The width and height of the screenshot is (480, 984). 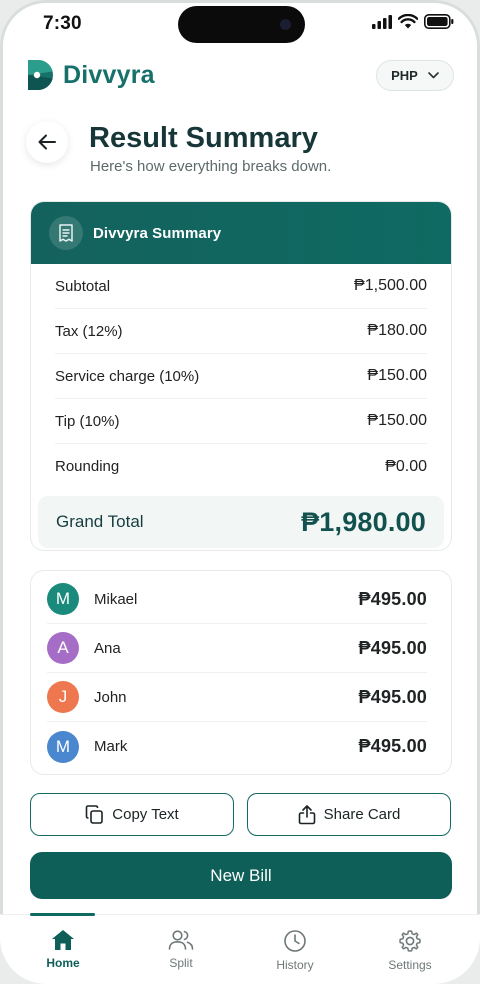 I want to click on row-label: Service charge (10%), so click(x=127, y=376).